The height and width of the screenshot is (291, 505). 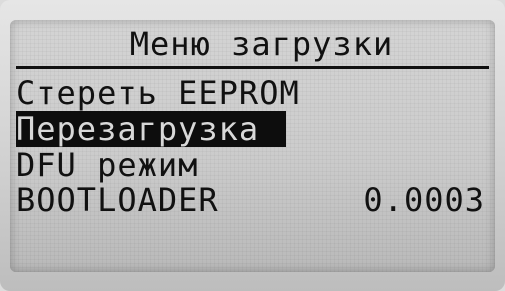 I want to click on menu-title: Меню загрузки, so click(x=261, y=44).